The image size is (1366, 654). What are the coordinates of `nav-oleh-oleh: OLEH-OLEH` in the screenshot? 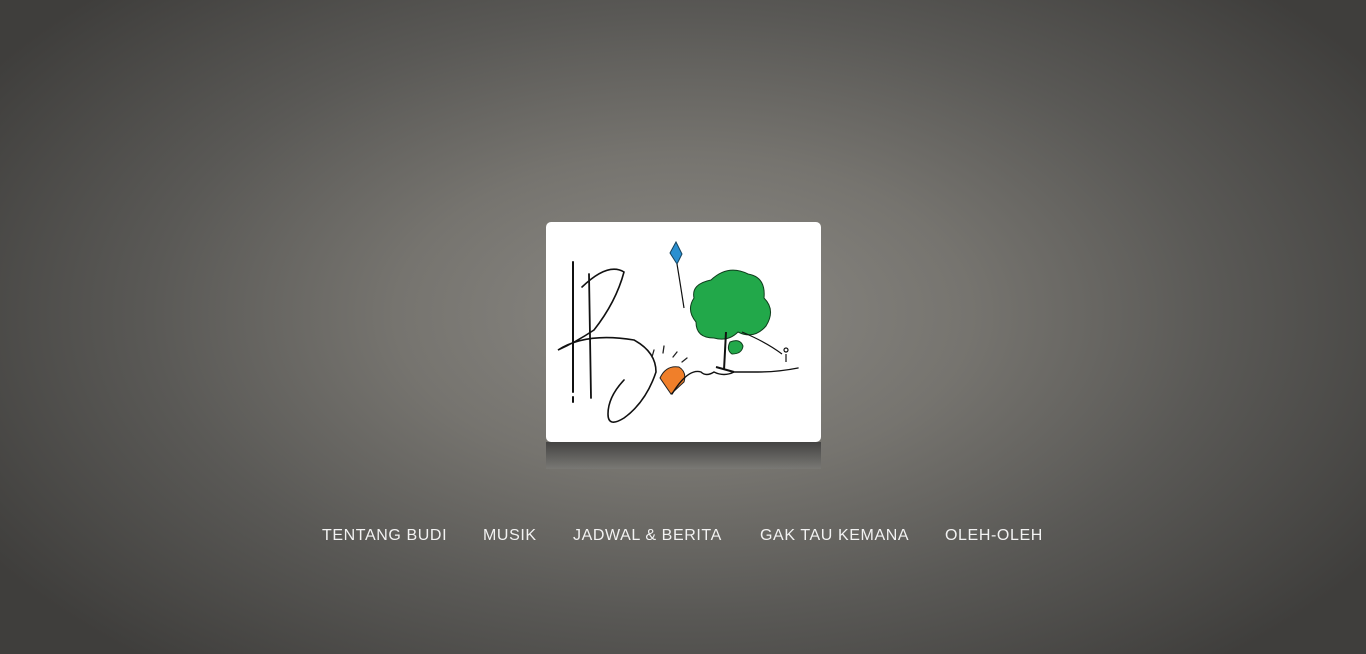 It's located at (994, 536).